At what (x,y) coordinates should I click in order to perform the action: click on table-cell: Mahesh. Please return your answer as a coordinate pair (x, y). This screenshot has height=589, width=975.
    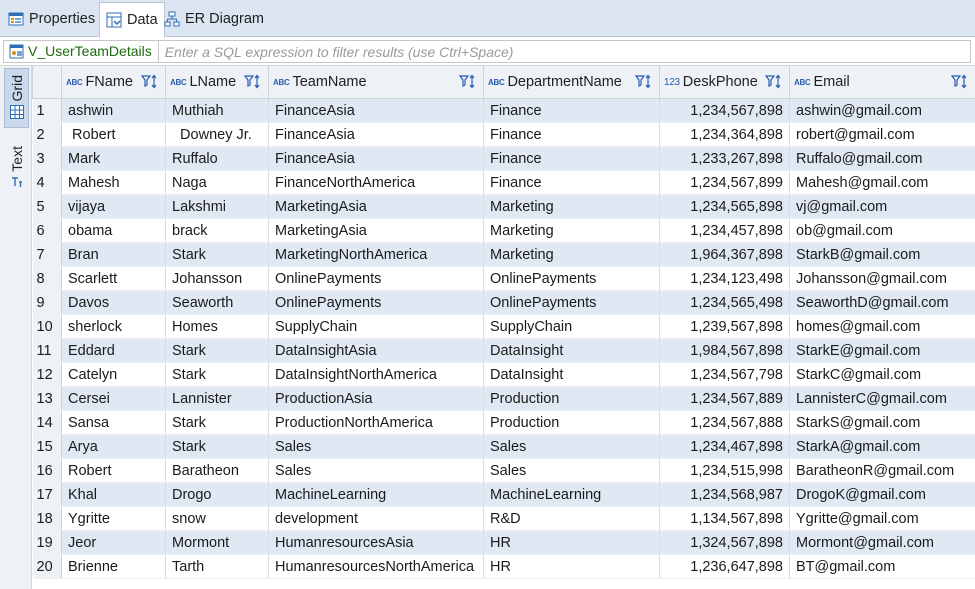
    Looking at the image, I should click on (113, 182).